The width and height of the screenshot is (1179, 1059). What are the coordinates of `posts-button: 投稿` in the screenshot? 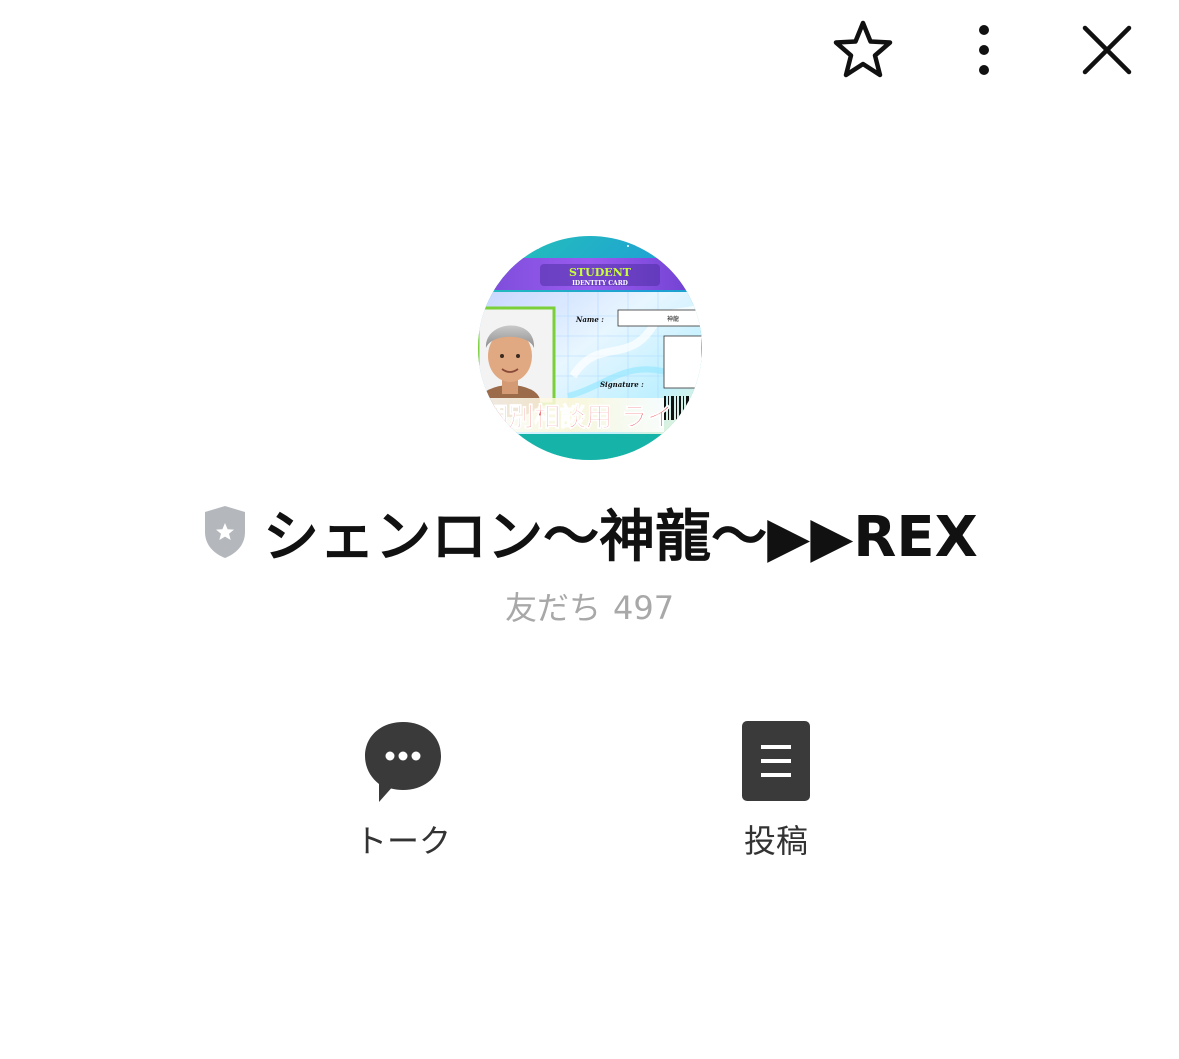 It's located at (776, 791).